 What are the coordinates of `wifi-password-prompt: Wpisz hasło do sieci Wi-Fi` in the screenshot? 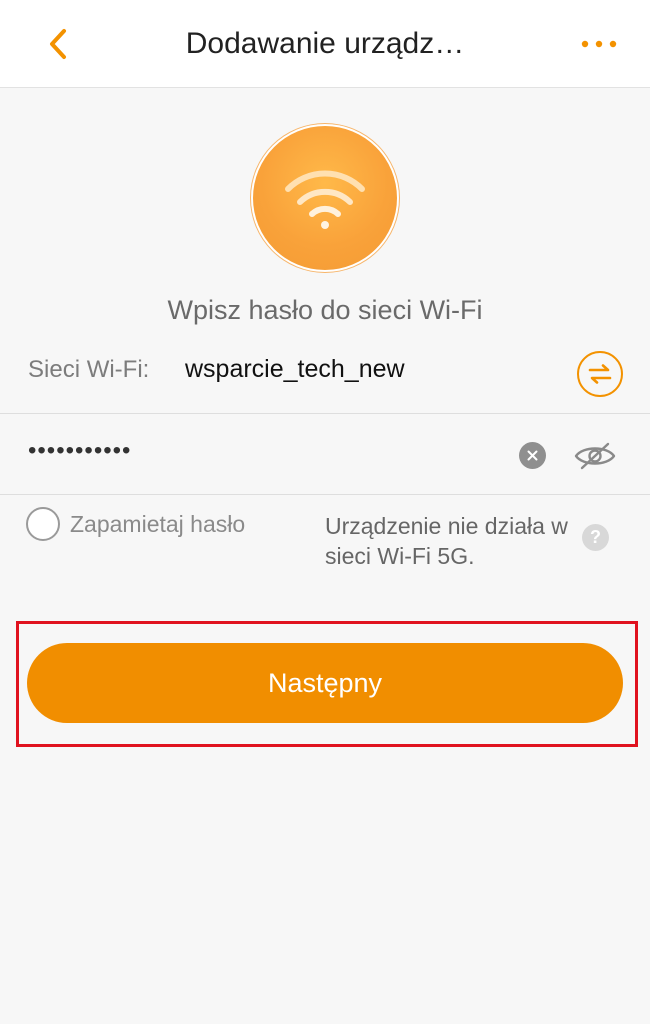 It's located at (325, 310).